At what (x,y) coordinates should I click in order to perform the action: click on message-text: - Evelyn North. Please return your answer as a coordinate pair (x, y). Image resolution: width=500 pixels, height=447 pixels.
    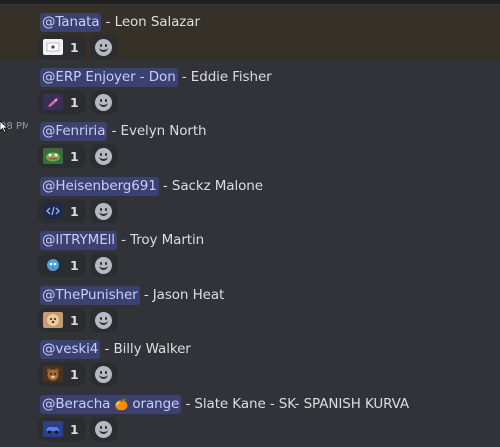
    Looking at the image, I should click on (157, 131).